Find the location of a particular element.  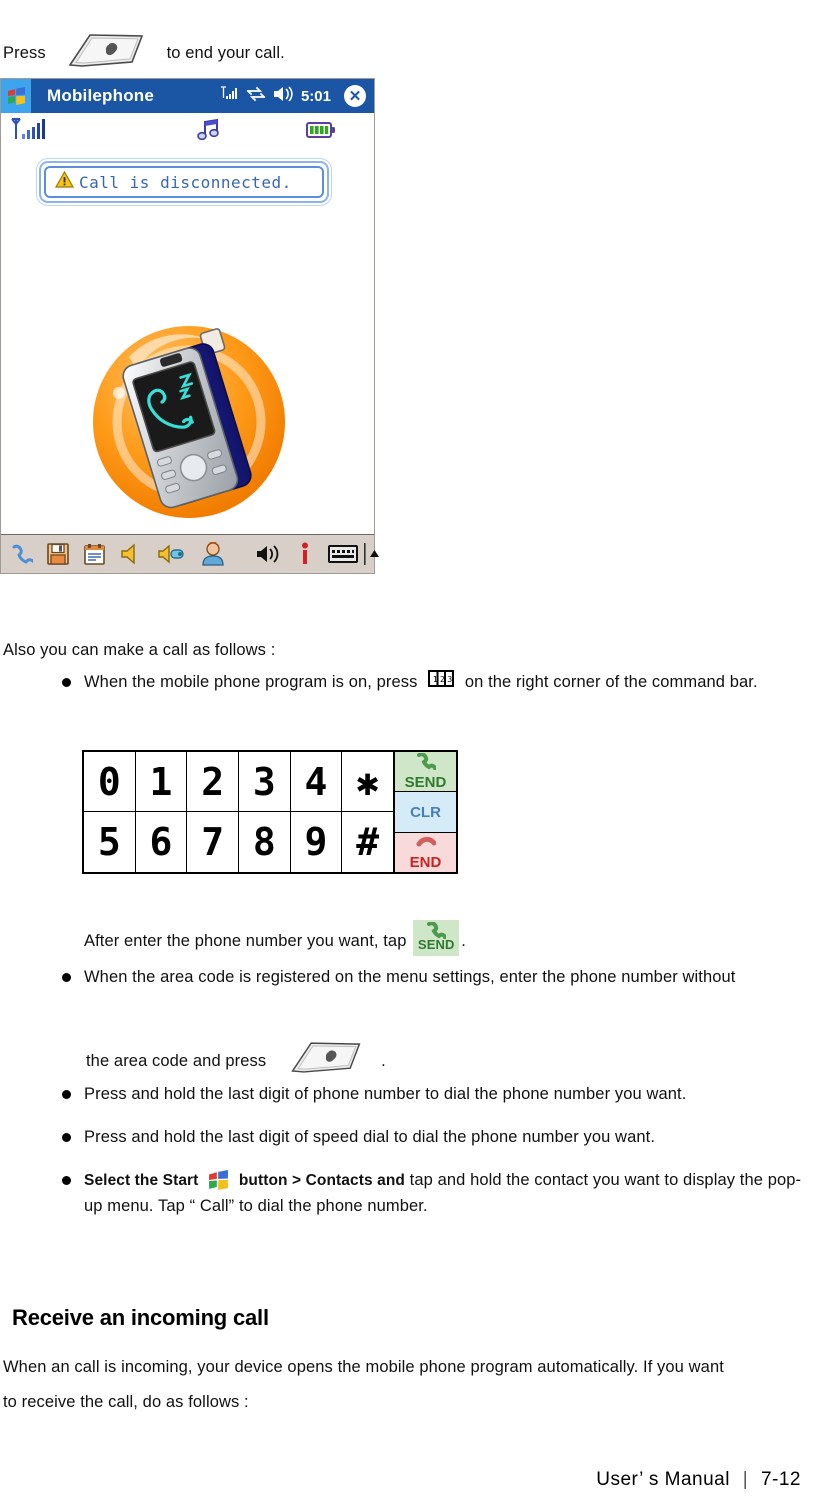

signal-bars-icon is located at coordinates (229, 96).